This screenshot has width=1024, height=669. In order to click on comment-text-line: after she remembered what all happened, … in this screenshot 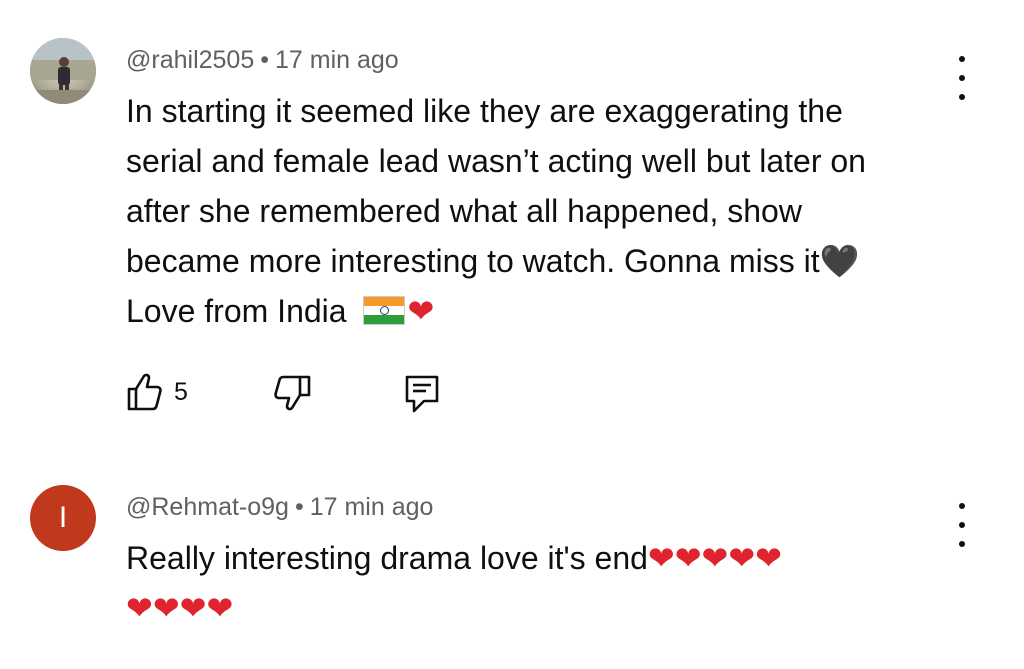, I will do `click(464, 211)`.